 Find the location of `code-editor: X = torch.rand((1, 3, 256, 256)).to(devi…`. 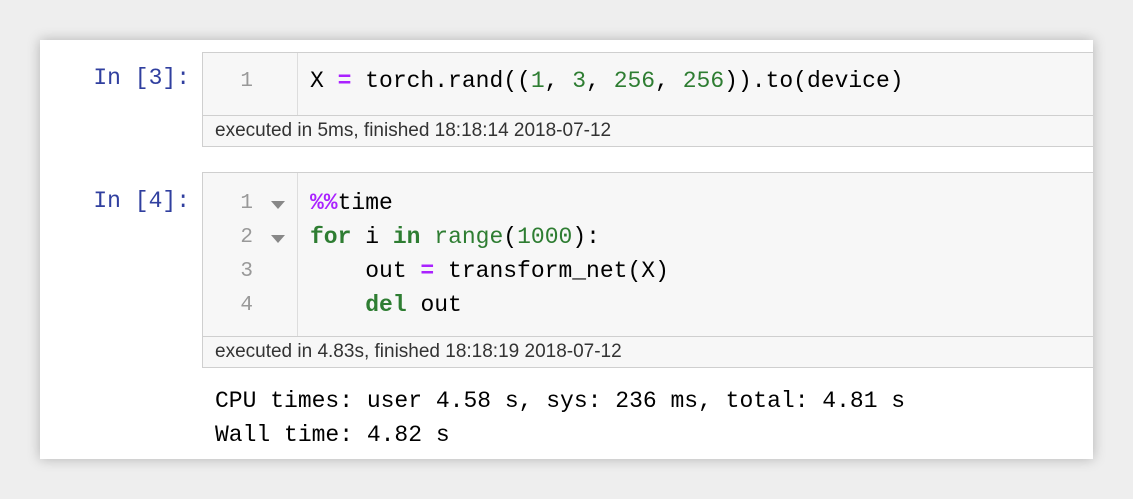

code-editor: X = torch.rand((1, 3, 256, 256)).to(devi… is located at coordinates (695, 84).